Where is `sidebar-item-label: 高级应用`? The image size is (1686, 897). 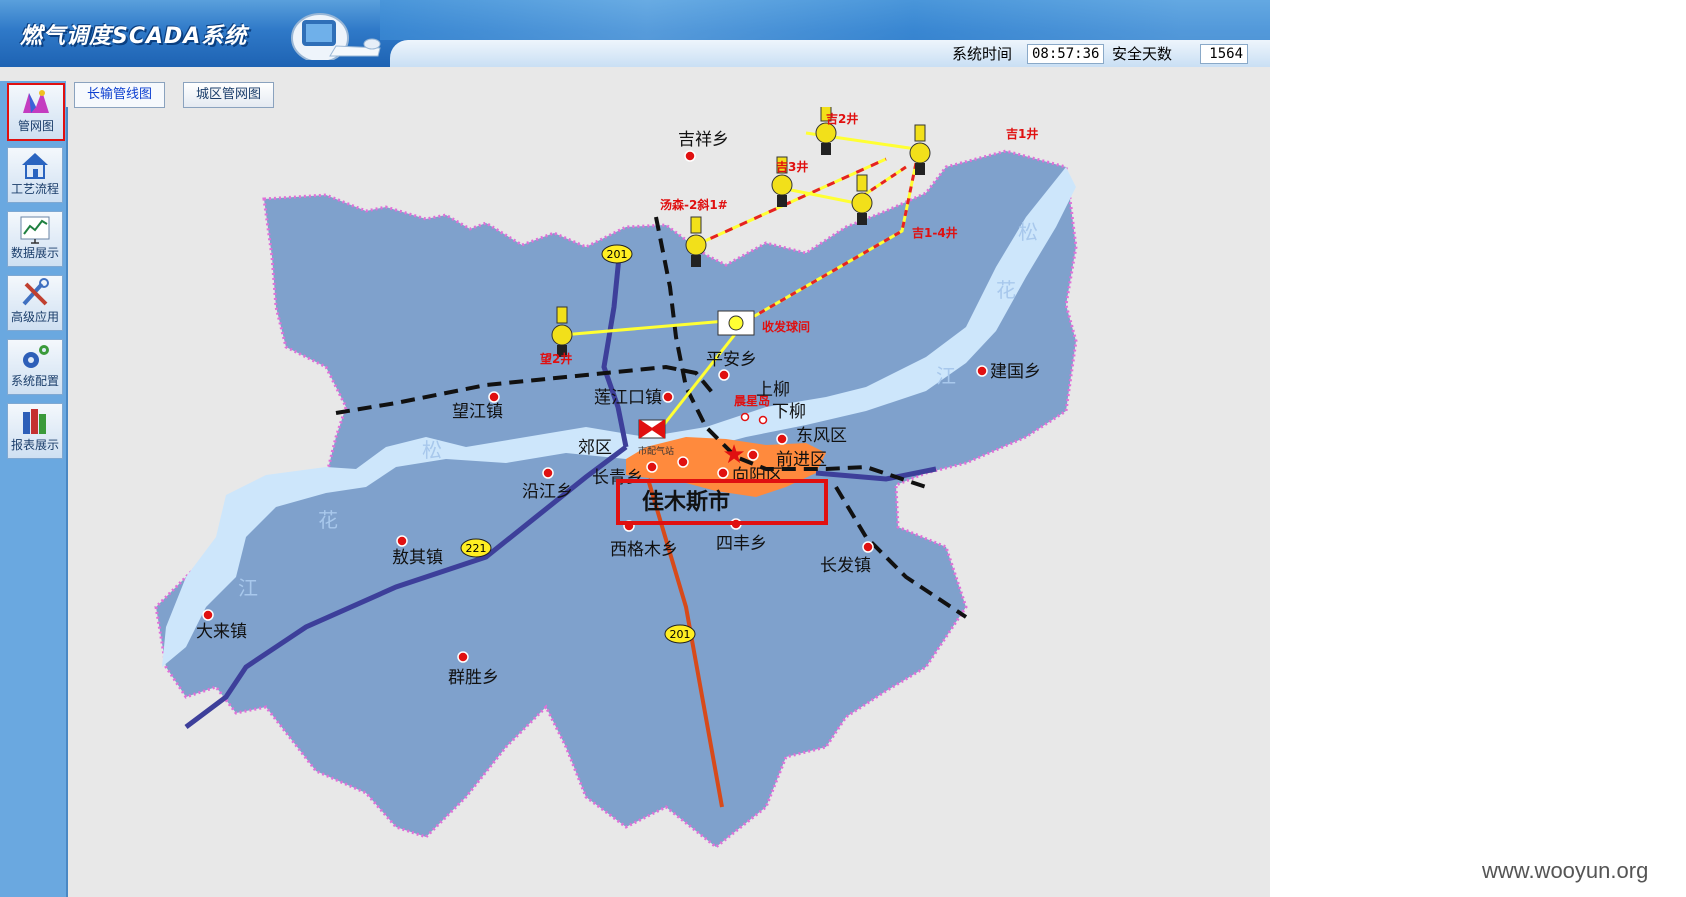
sidebar-item-label: 高级应用 is located at coordinates (34, 317).